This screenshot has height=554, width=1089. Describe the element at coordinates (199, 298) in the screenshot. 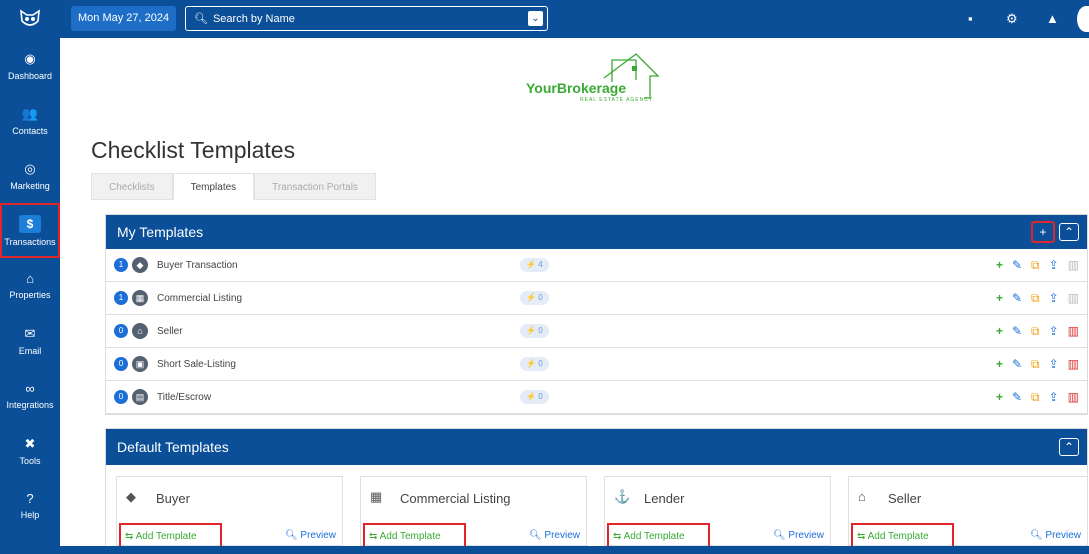

I see `template-name: Commercial Listing` at that location.